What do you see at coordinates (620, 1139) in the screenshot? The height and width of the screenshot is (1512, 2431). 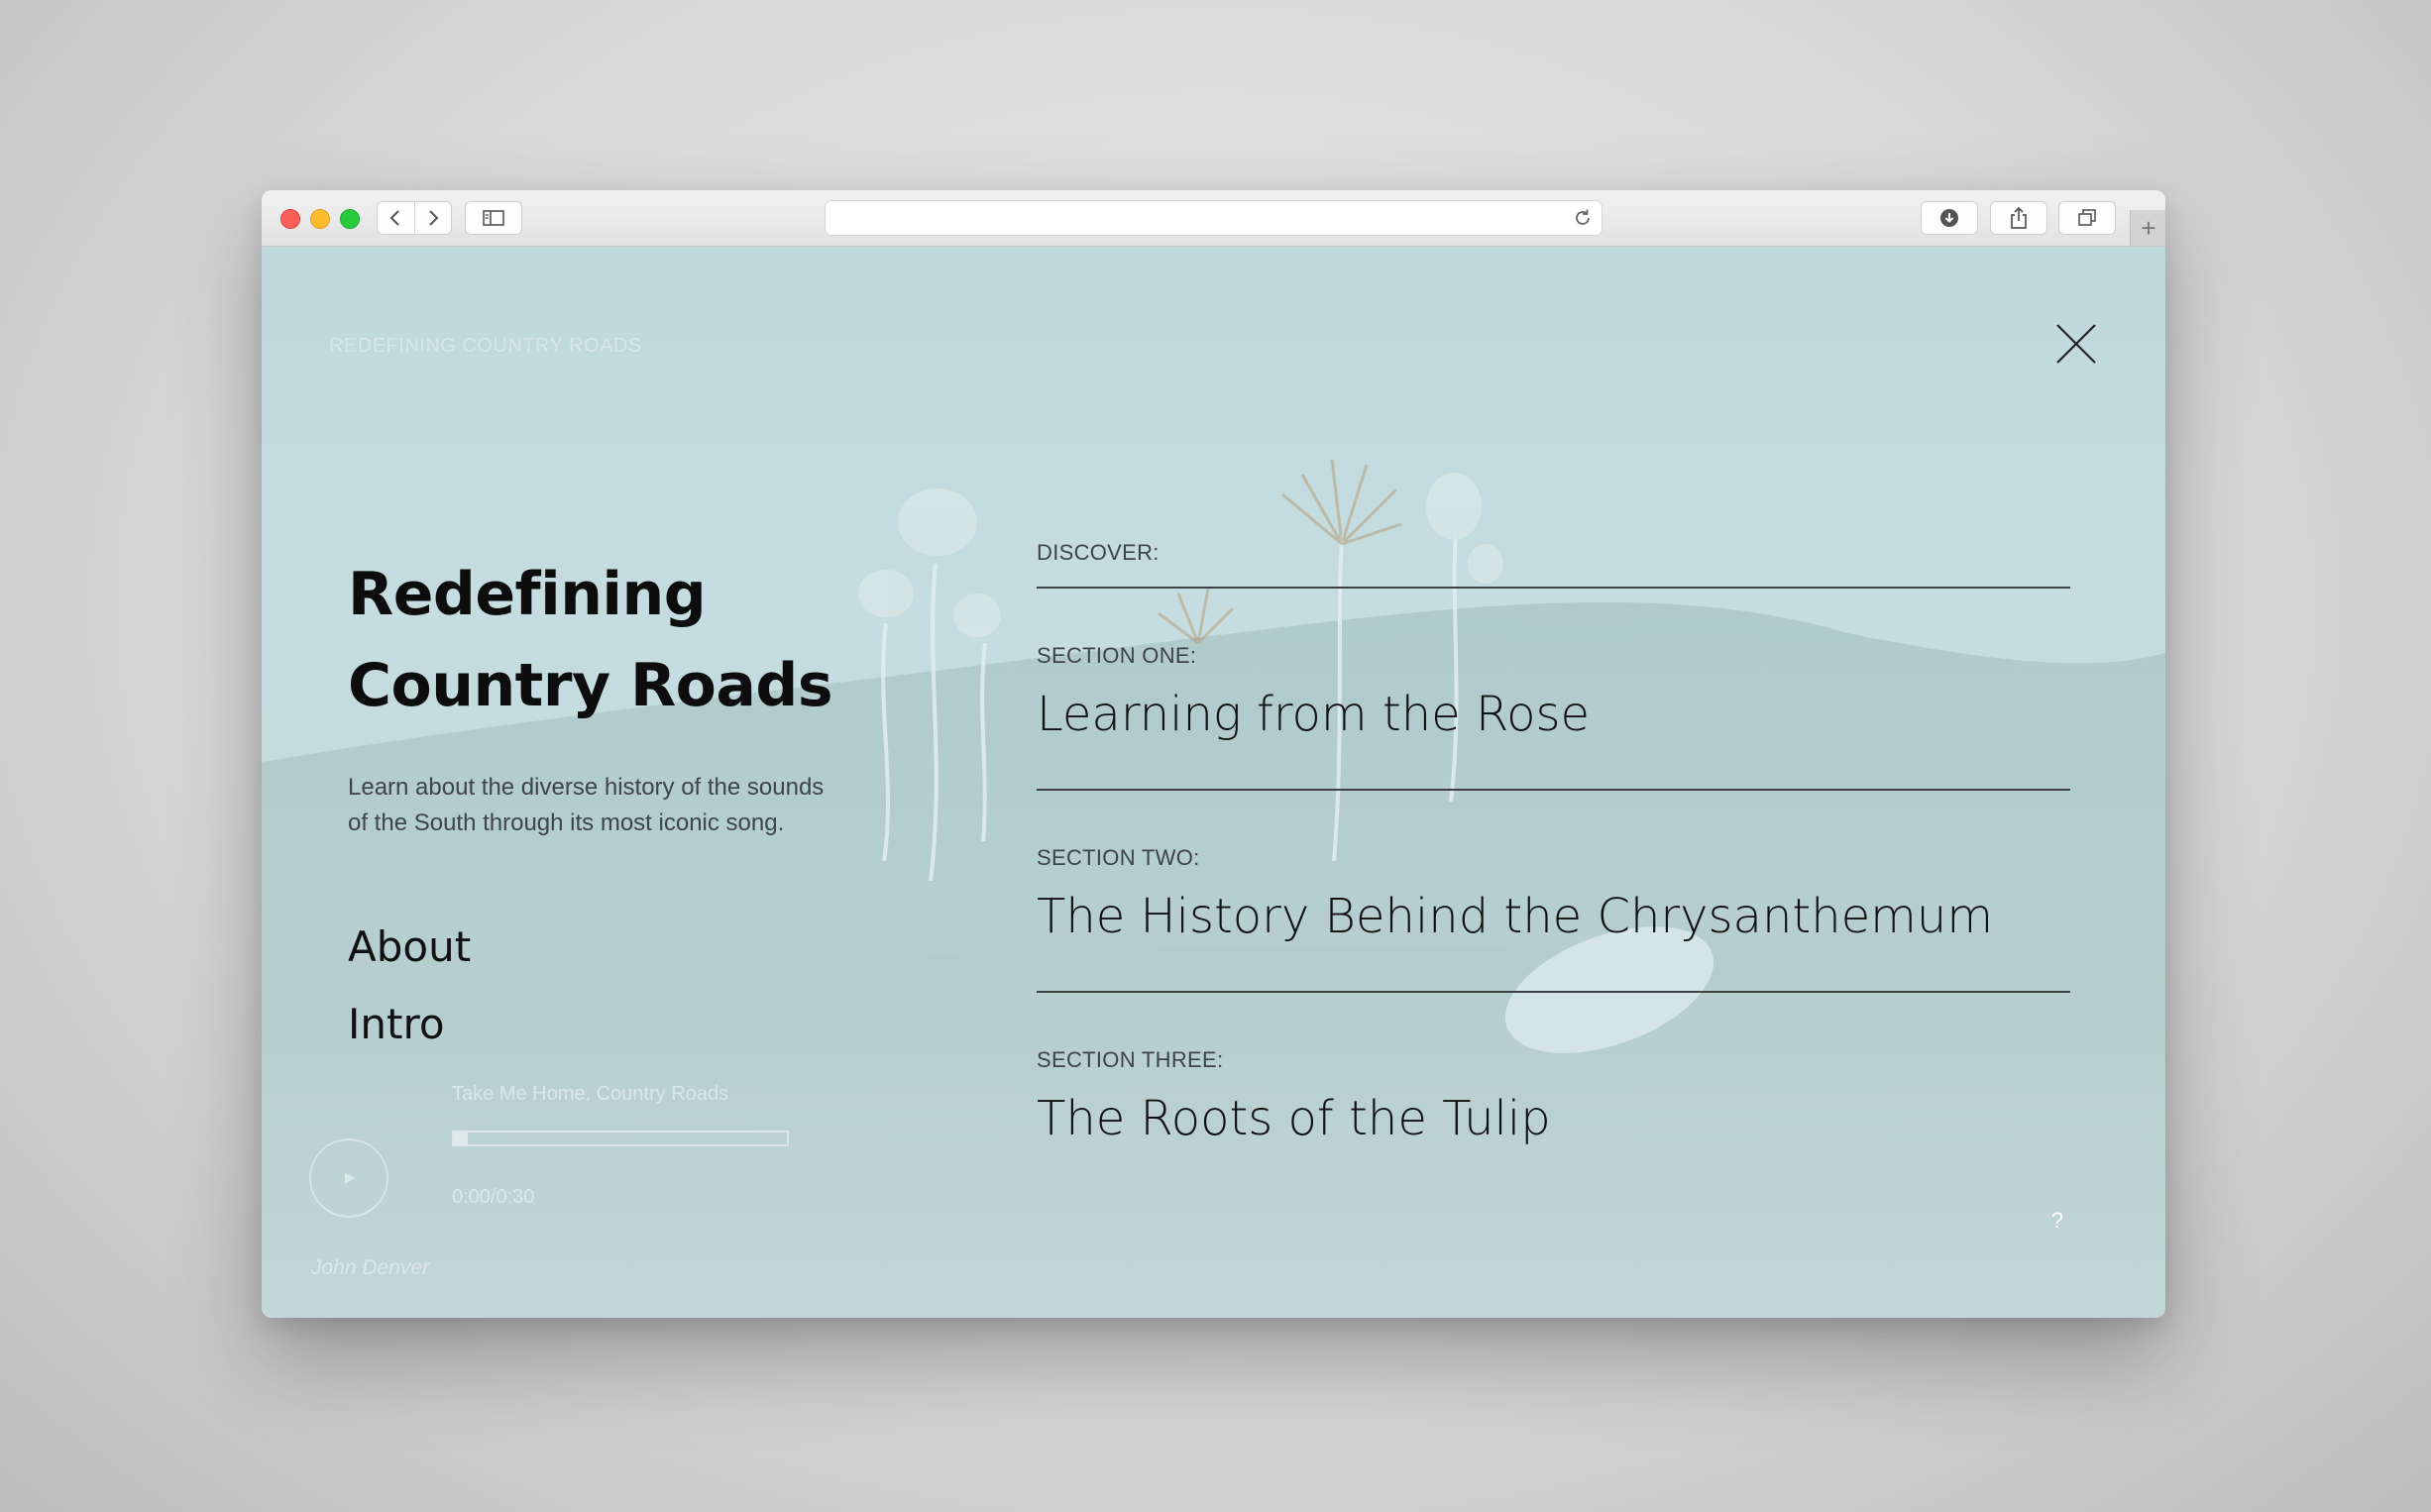 I see `progress-bar` at bounding box center [620, 1139].